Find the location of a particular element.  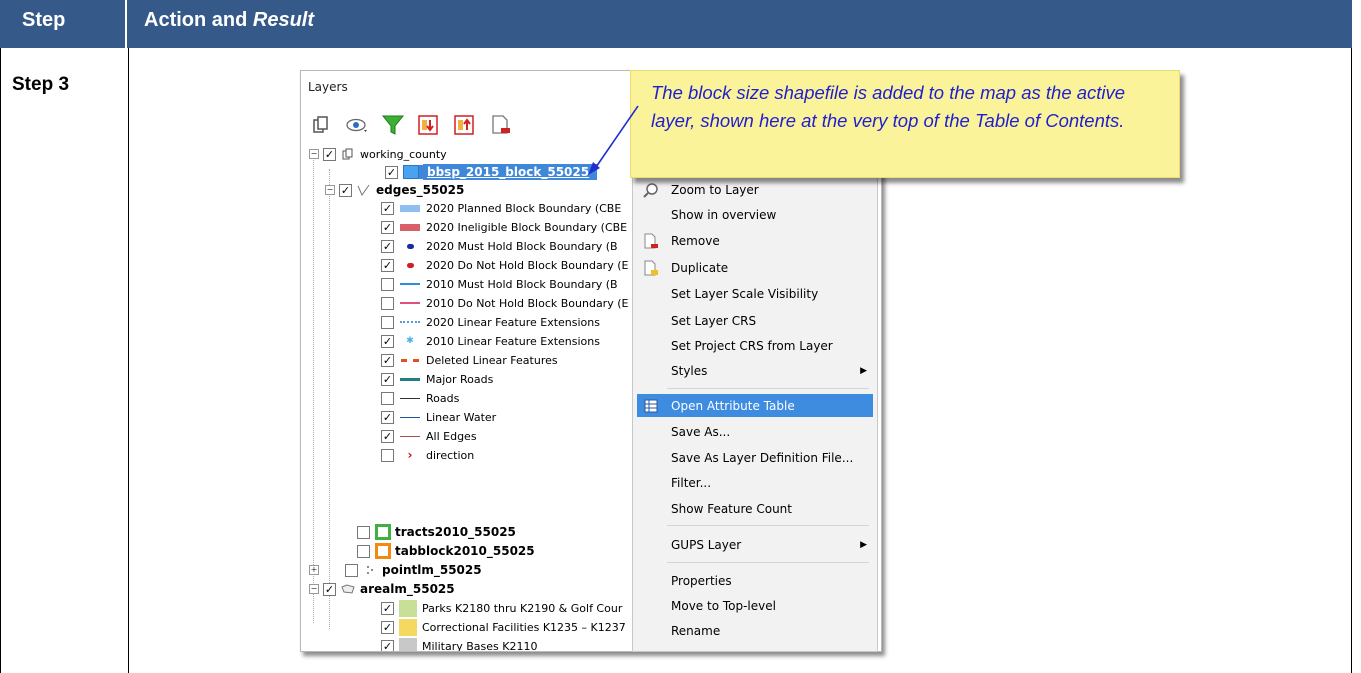

menu-set-layer-crs: Set Layer CRS is located at coordinates (755, 320).